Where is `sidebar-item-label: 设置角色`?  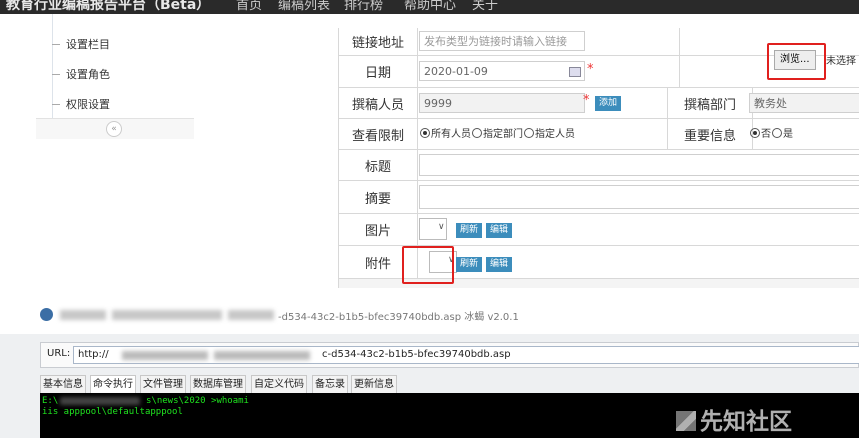
sidebar-item-label: 设置角色 is located at coordinates (88, 74).